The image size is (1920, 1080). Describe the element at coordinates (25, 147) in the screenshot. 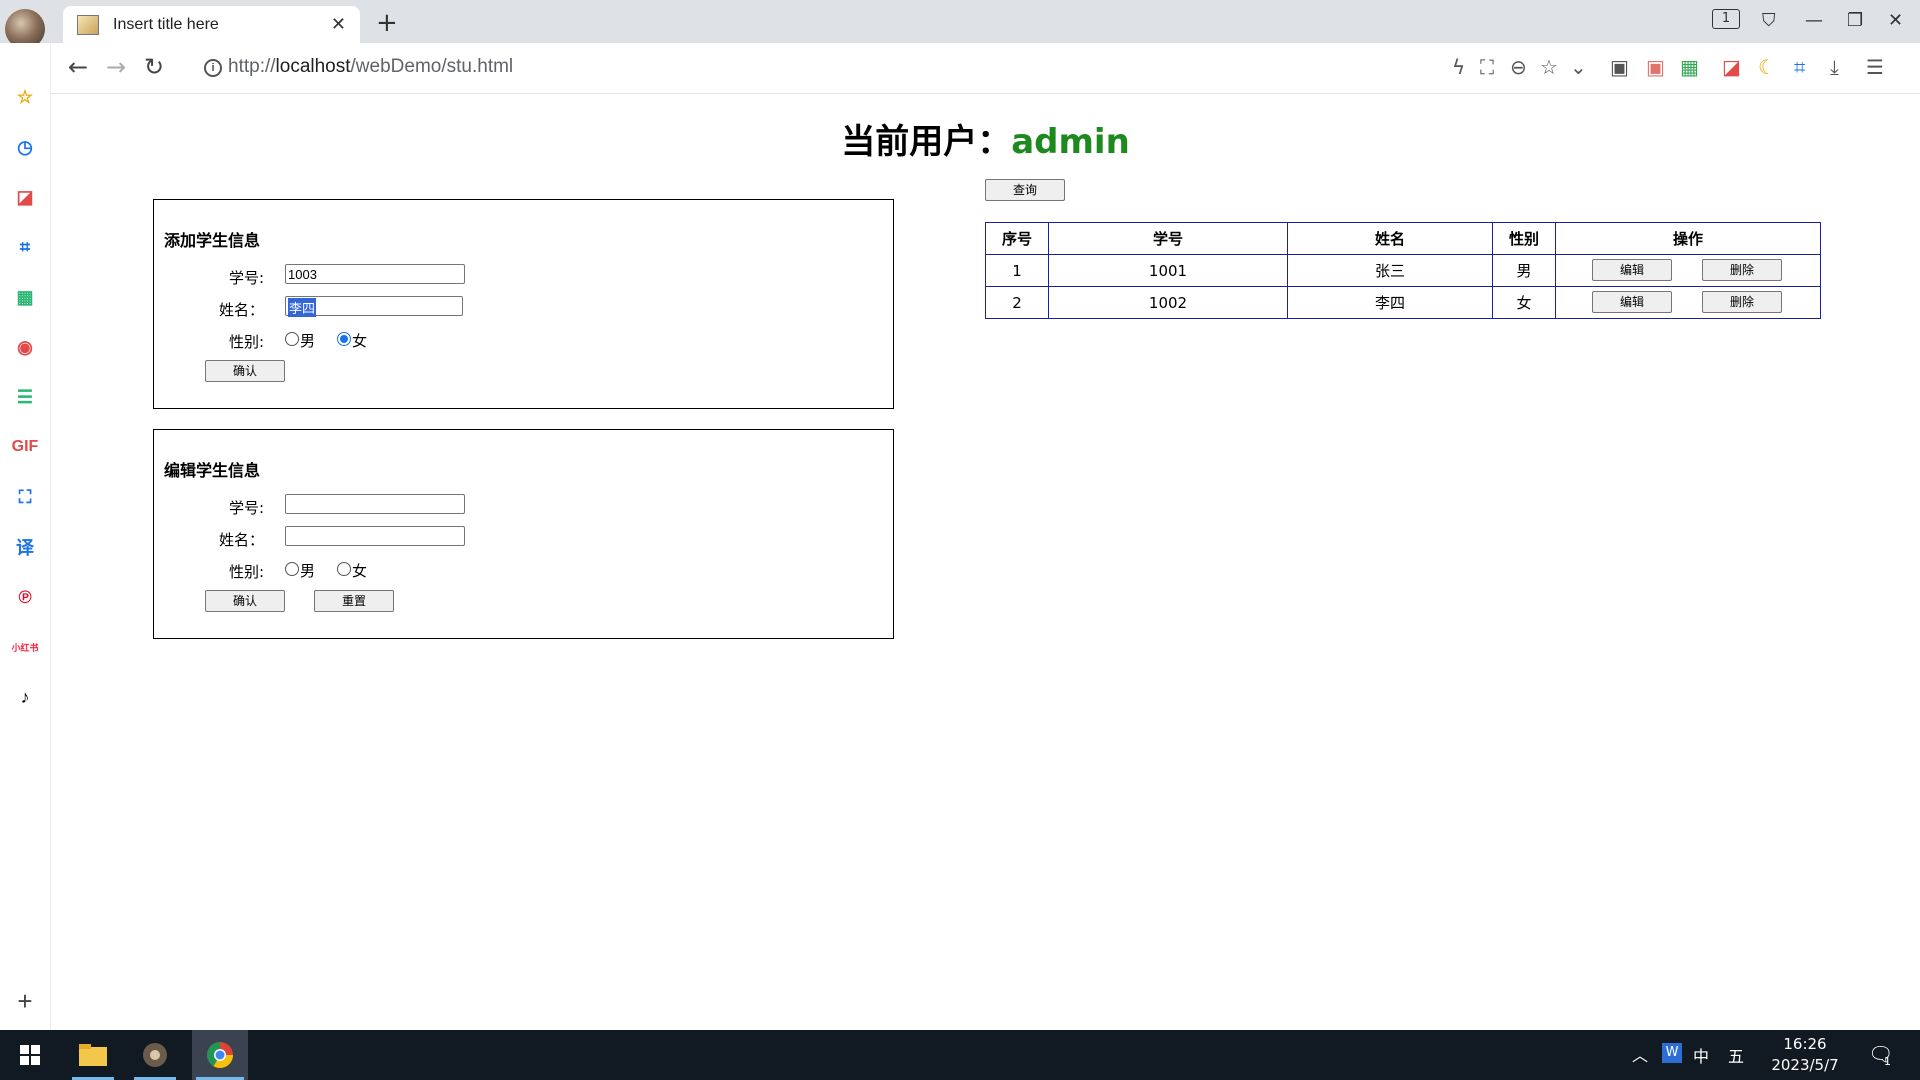

I see `history-clock-icon: ◷` at that location.